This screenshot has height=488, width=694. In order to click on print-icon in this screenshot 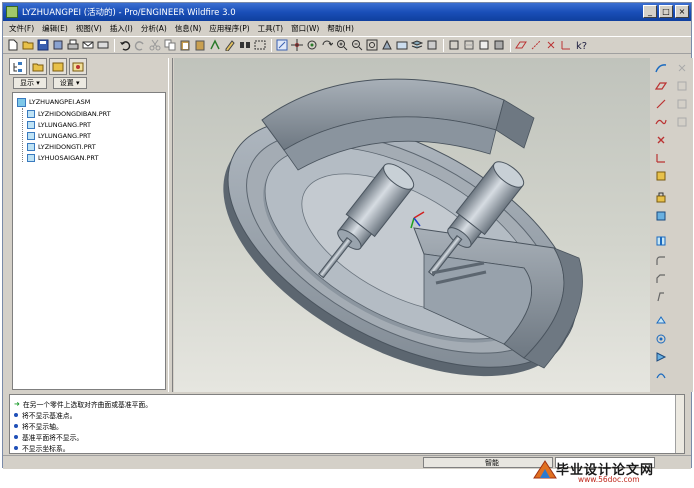, I will do `click(73, 45)`.